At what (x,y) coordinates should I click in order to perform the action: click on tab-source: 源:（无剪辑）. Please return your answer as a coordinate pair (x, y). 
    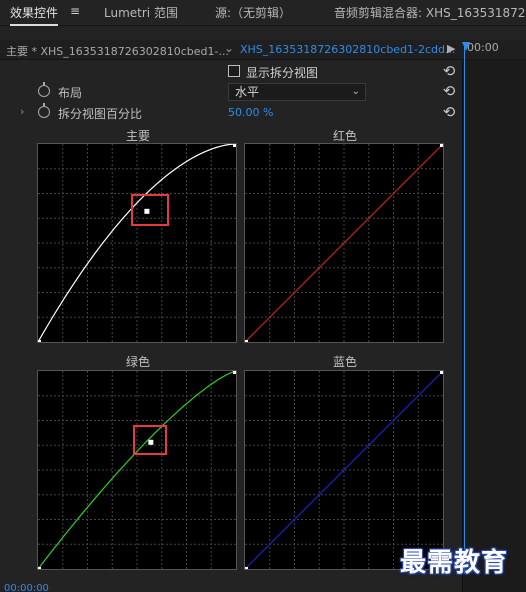
    Looking at the image, I should click on (253, 12).